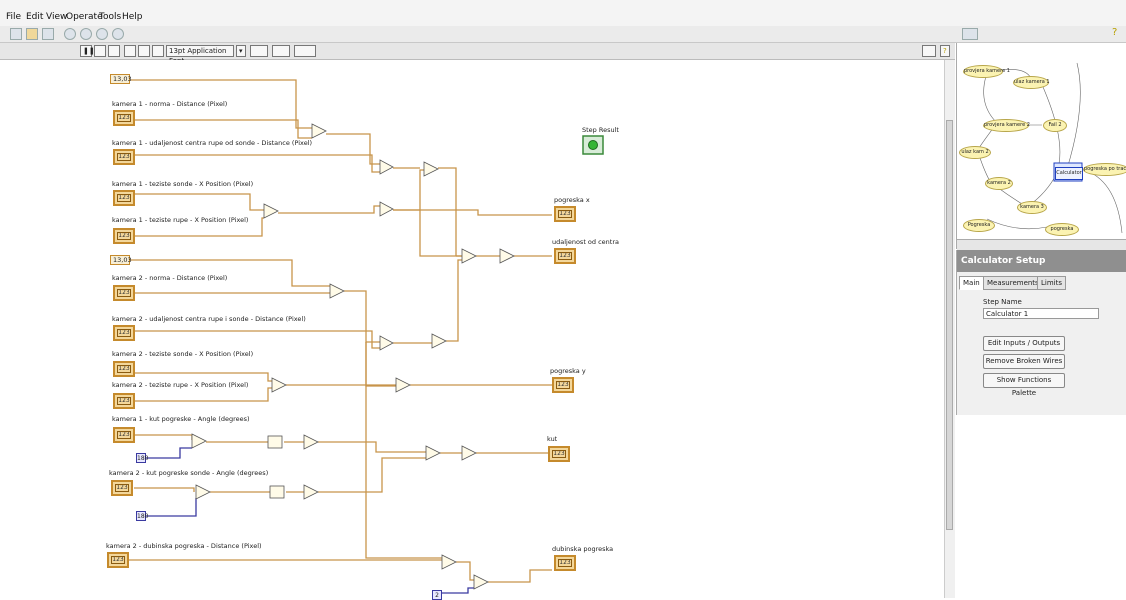 Image resolution: width=1126 pixels, height=600 pixels. Describe the element at coordinates (586, 242) in the screenshot. I see `output-label: udaljenost od centra` at that location.